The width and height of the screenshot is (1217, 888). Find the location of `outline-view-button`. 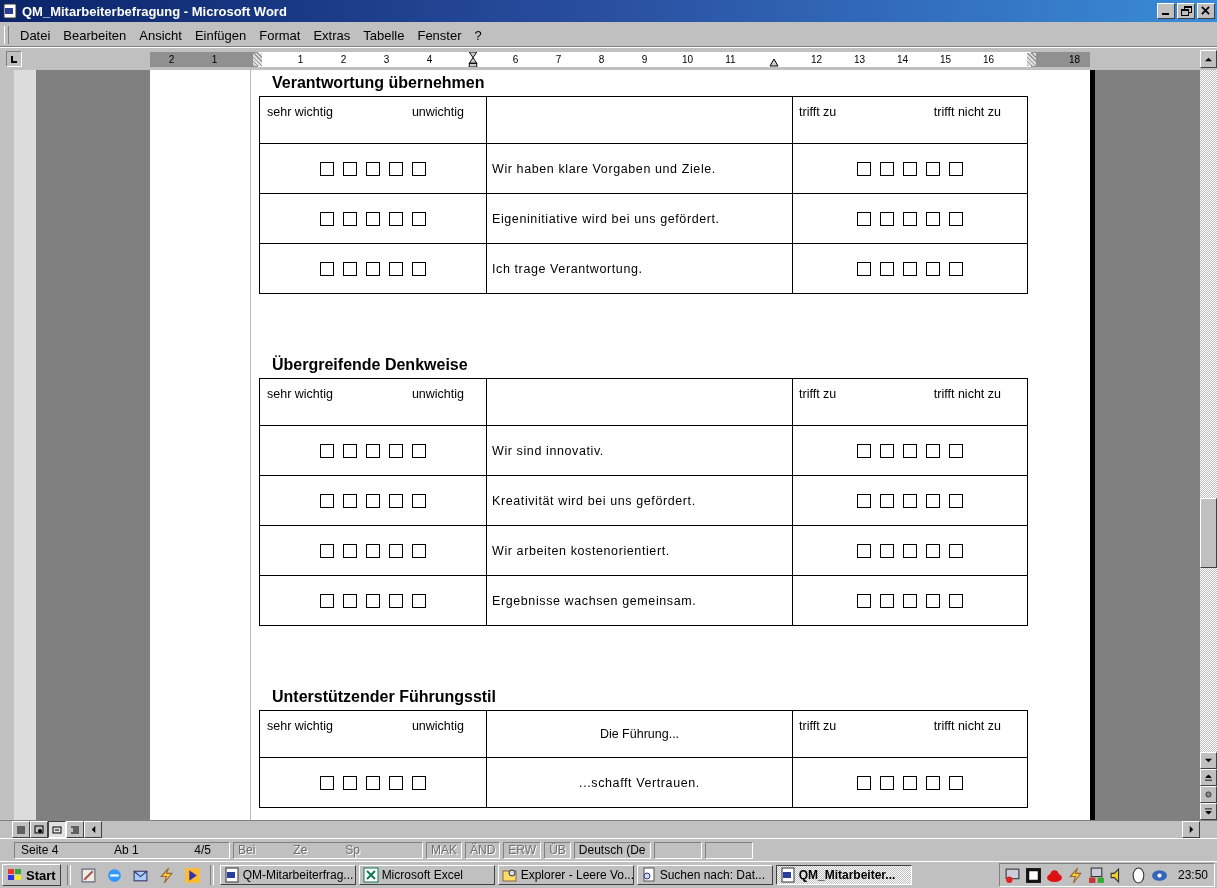

outline-view-button is located at coordinates (75, 829).